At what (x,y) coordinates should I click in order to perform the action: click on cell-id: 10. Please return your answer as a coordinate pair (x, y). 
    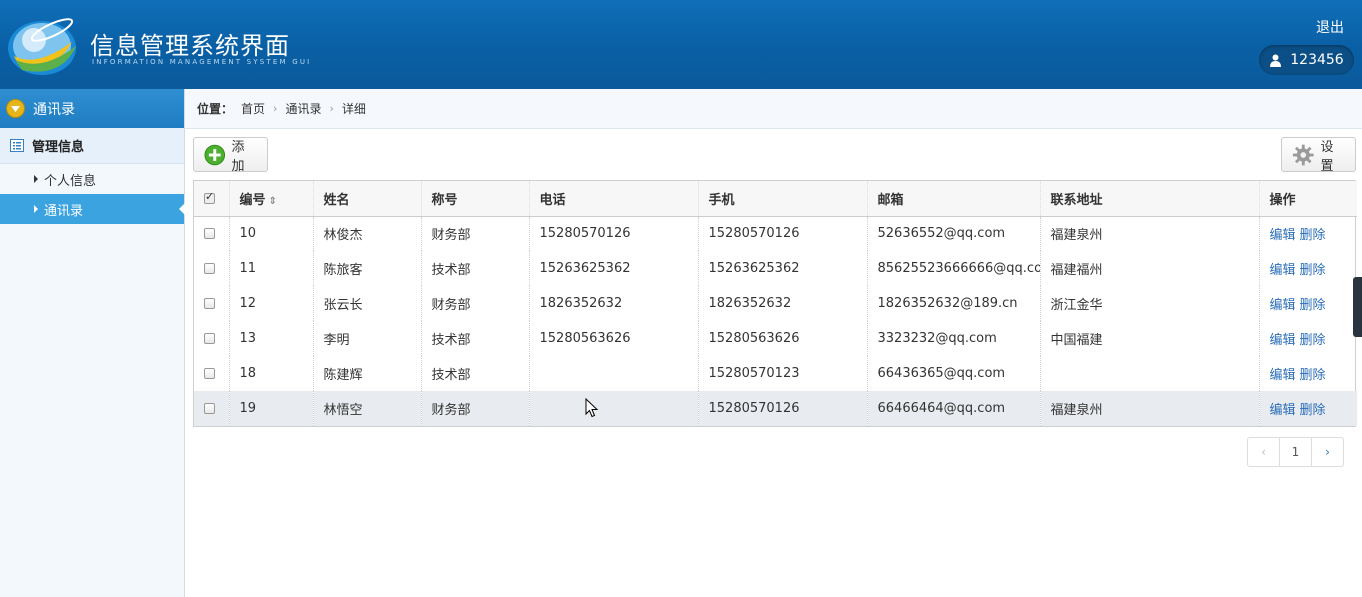
    Looking at the image, I should click on (270, 233).